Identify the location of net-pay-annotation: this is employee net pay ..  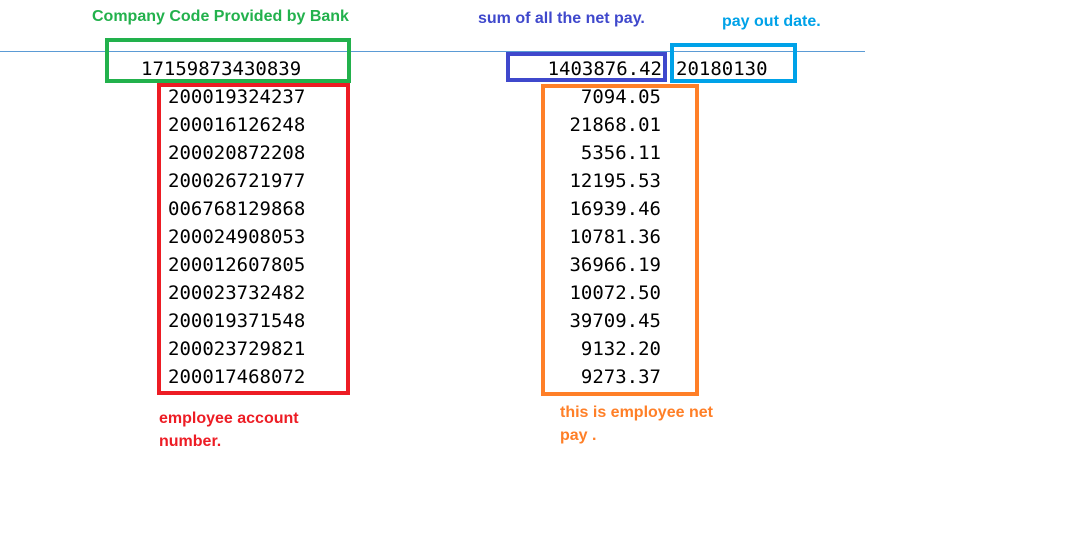
(636, 424).